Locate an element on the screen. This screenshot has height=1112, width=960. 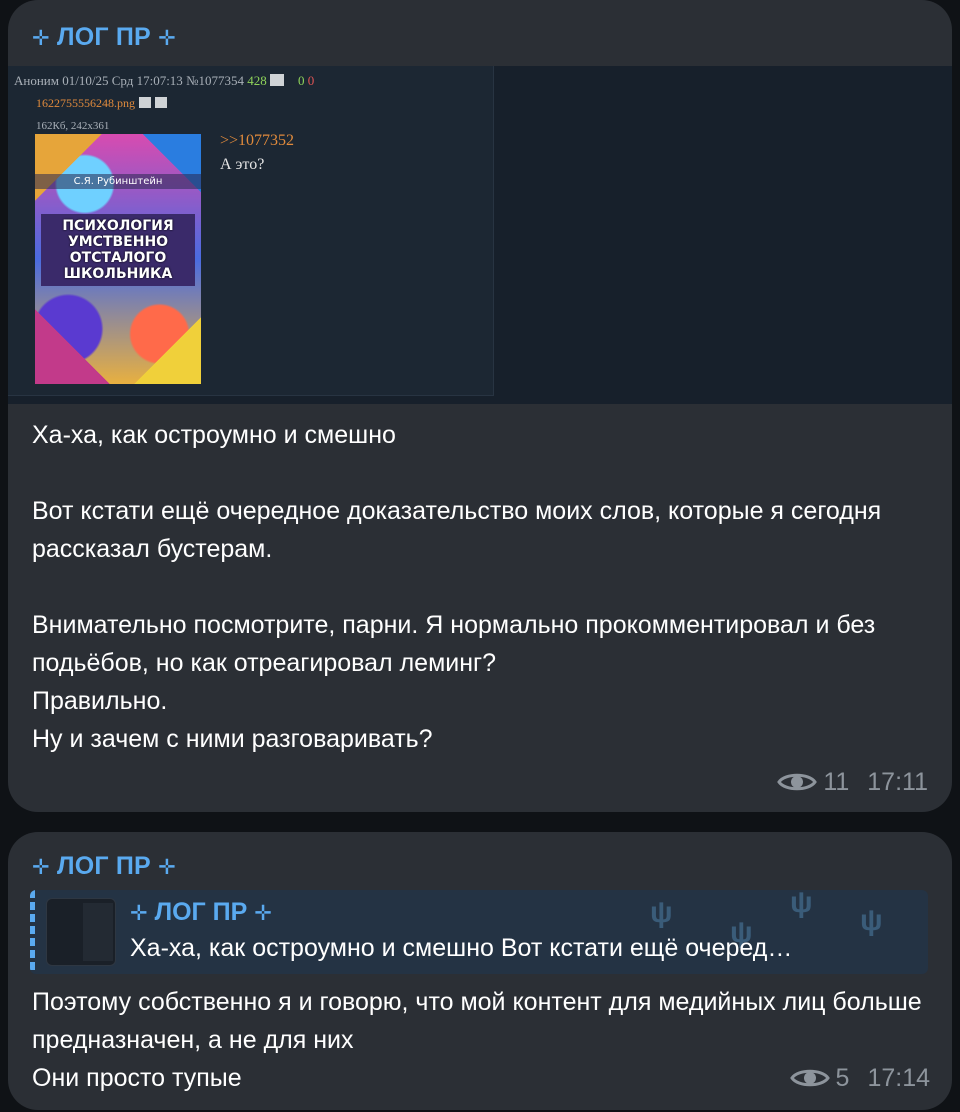
message-meta: 11 17:11 is located at coordinates (852, 782).